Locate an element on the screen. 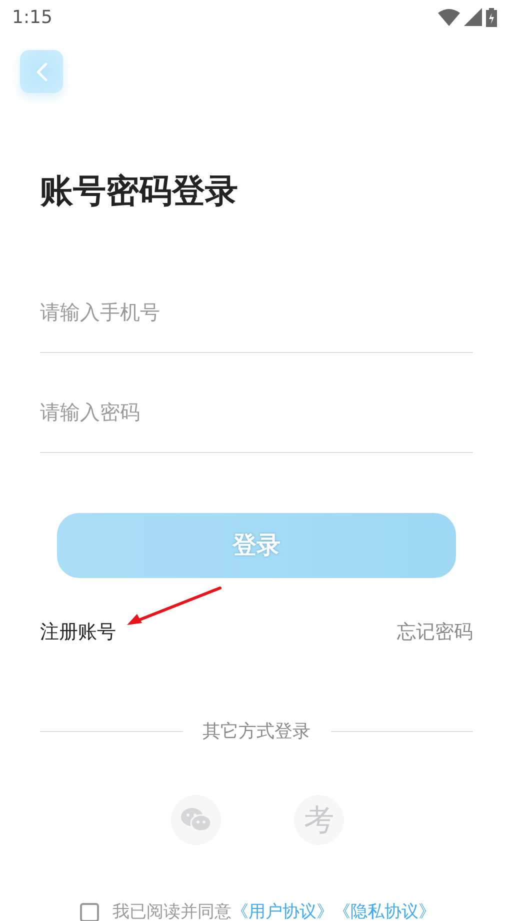 Image resolution: width=515 pixels, height=921 pixels. clock-time: 1:15 is located at coordinates (32, 18).